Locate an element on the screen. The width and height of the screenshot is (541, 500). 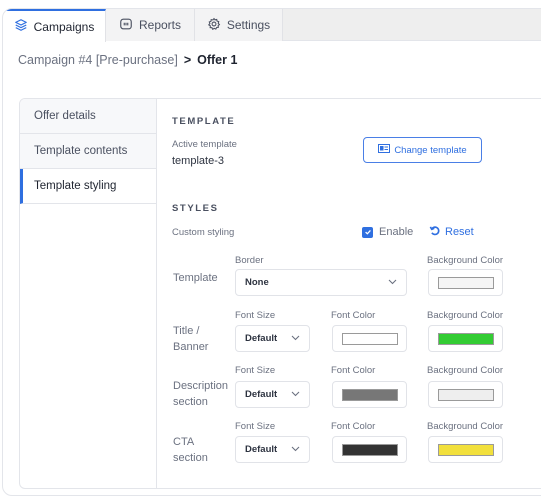
tab-bar: Campaigns Reports Settings is located at coordinates (272, 25).